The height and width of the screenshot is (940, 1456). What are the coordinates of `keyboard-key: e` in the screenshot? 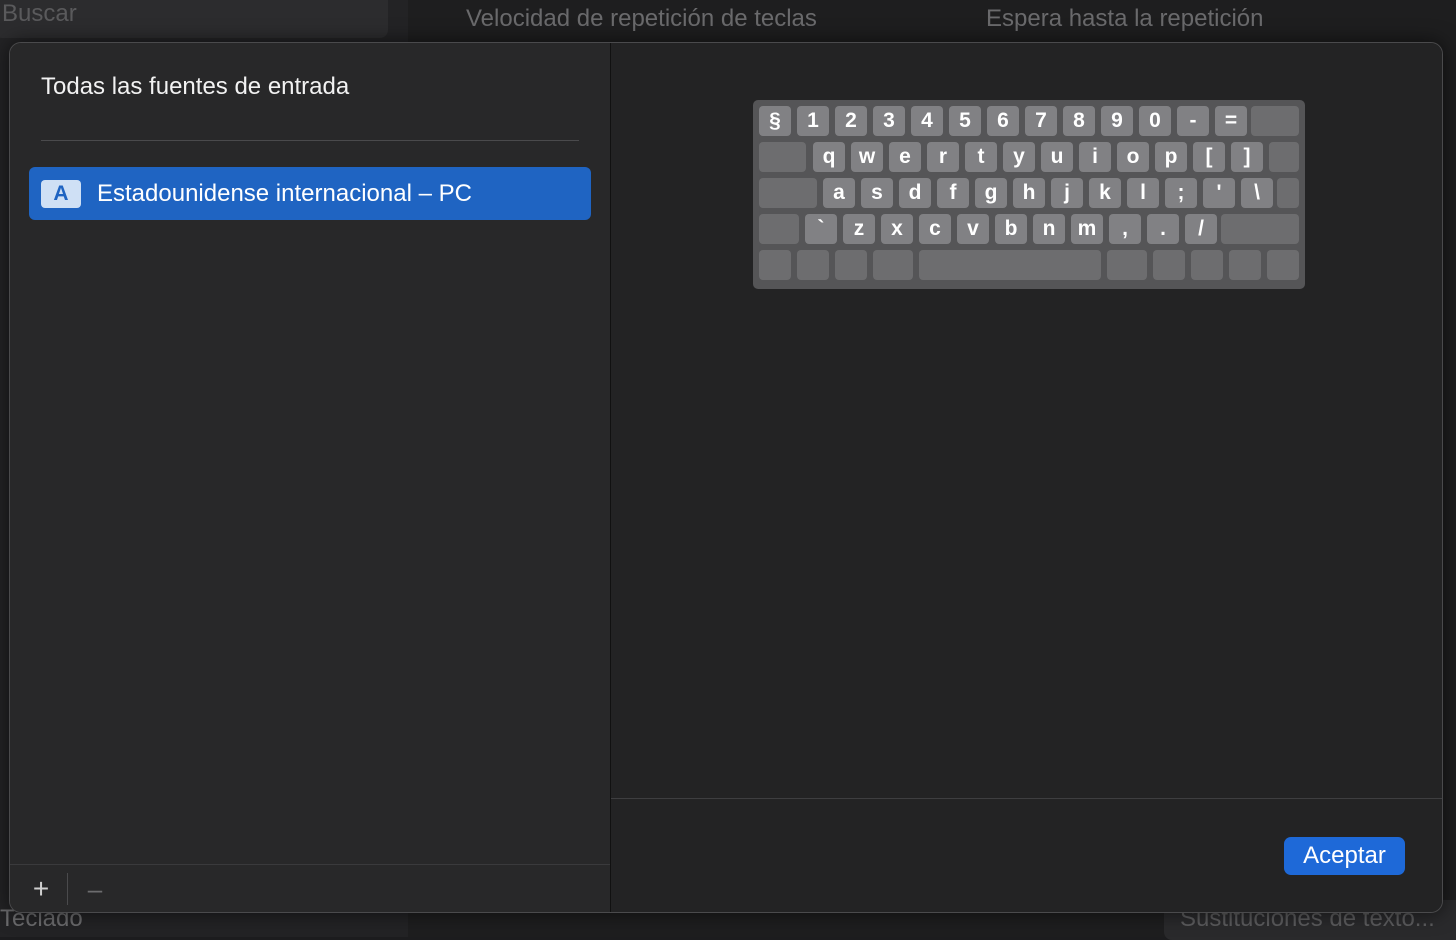 It's located at (905, 157).